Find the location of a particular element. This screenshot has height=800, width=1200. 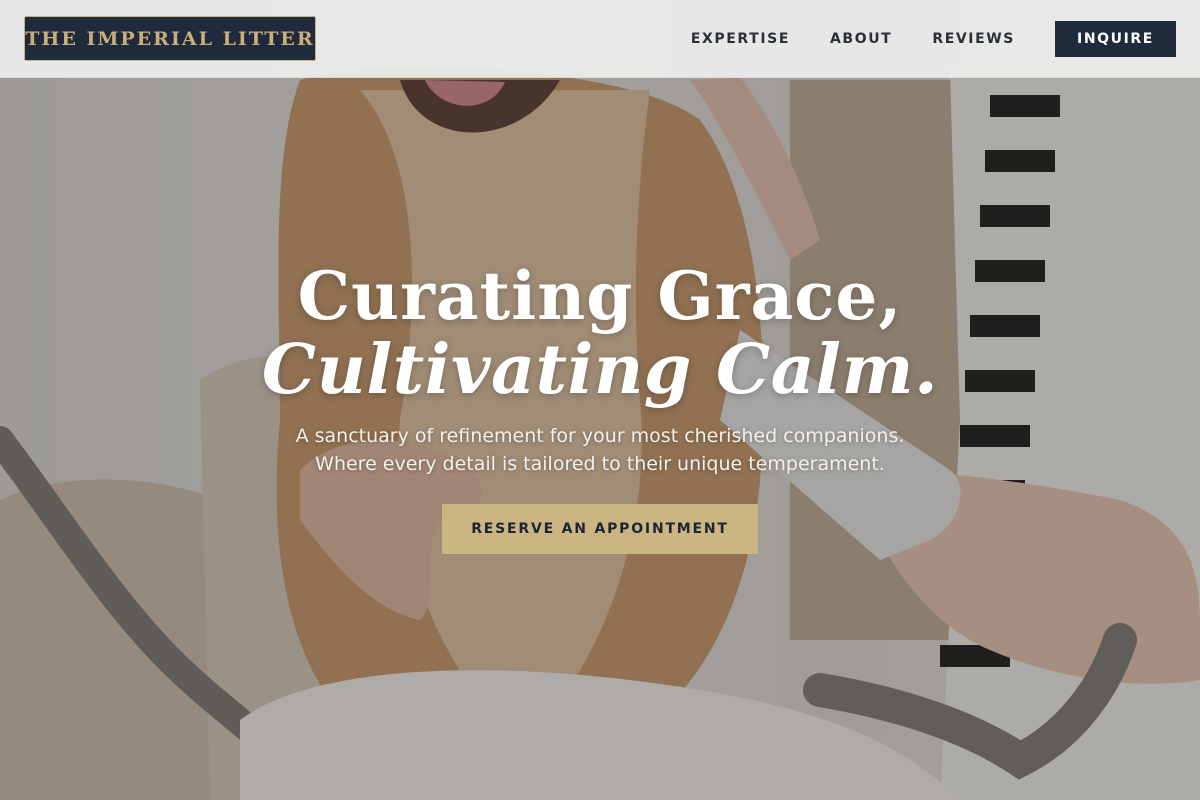

reserve-appointment-button: RESERVE AN APPOINTMENT is located at coordinates (600, 529).